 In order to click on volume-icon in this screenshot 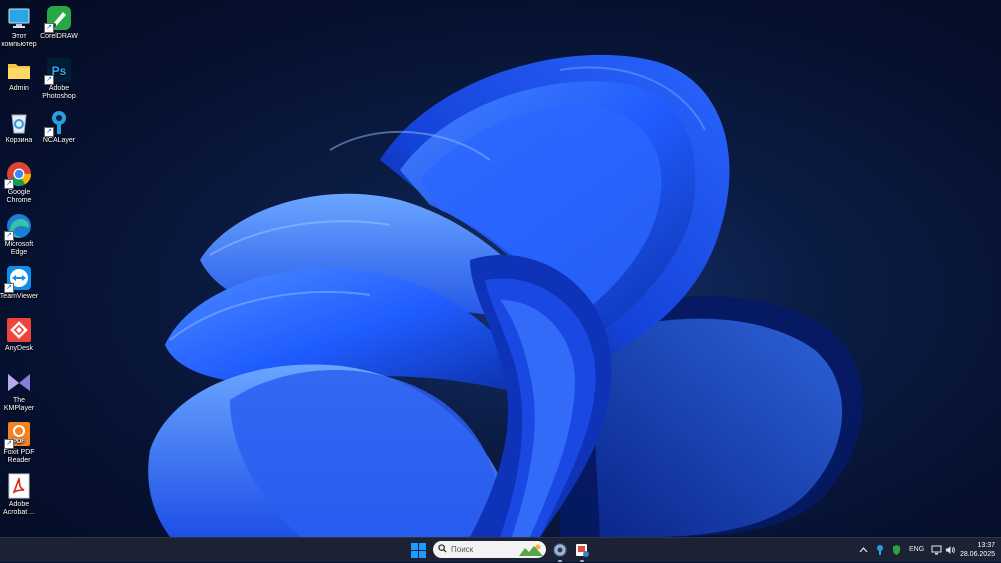, I will do `click(950, 550)`.